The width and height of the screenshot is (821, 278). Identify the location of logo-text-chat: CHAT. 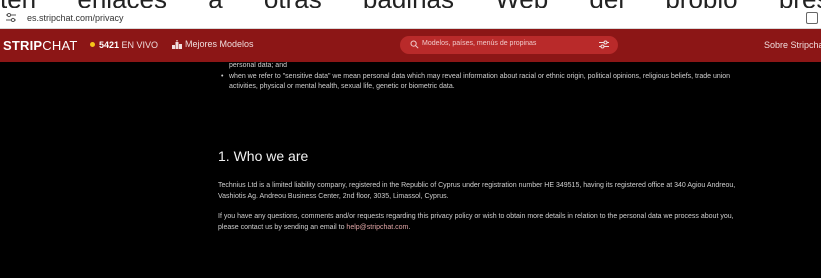
(60, 45).